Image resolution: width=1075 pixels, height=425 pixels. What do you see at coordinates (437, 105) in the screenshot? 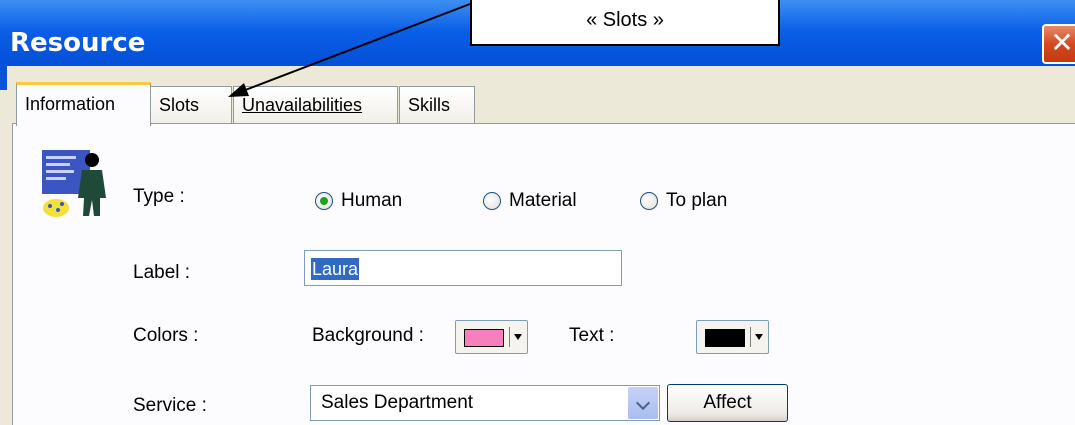
I see `tab-skills: Skills` at bounding box center [437, 105].